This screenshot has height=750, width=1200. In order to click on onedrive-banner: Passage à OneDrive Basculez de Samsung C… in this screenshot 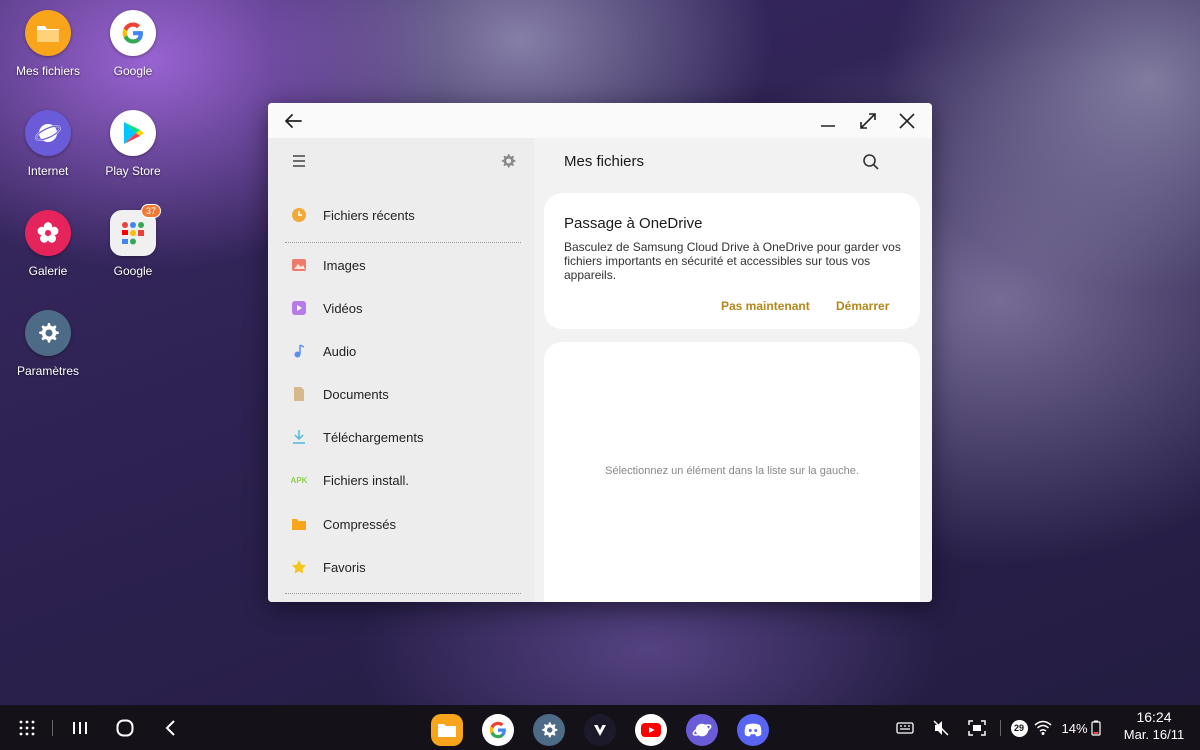, I will do `click(732, 261)`.